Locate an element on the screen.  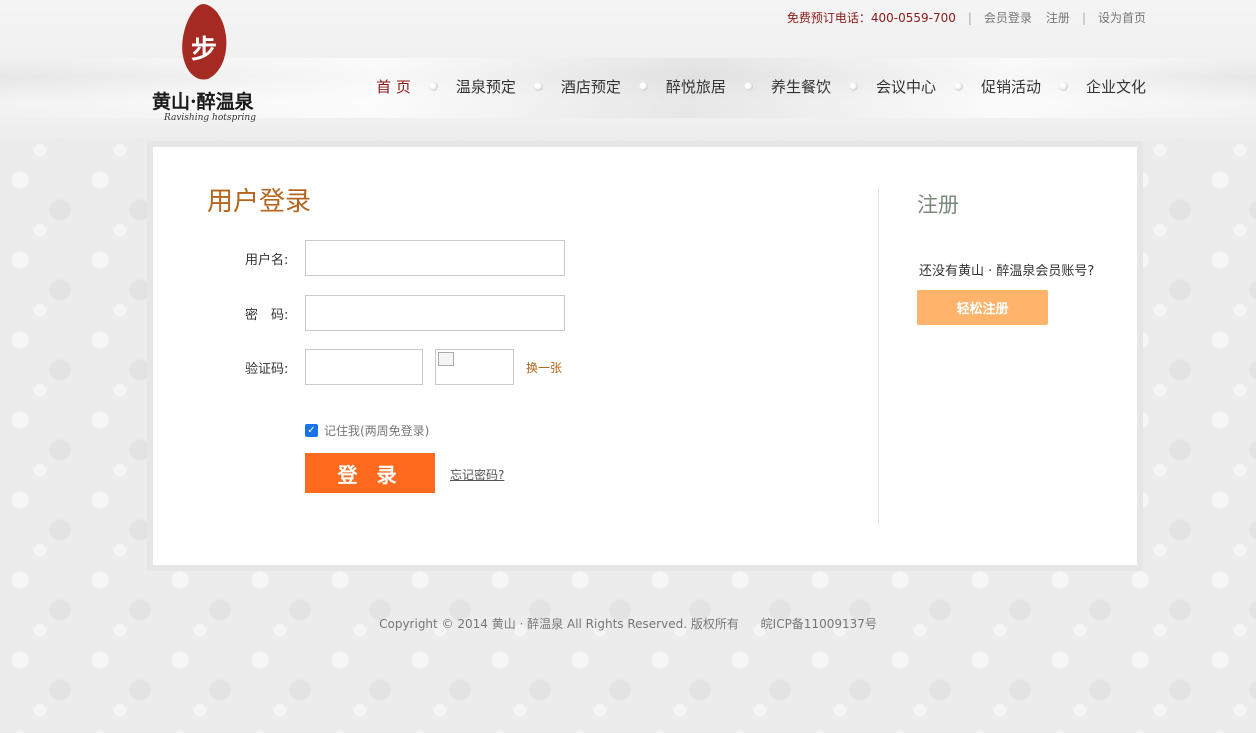
nav-item-hotel-booking: 酒店预定 is located at coordinates (591, 86).